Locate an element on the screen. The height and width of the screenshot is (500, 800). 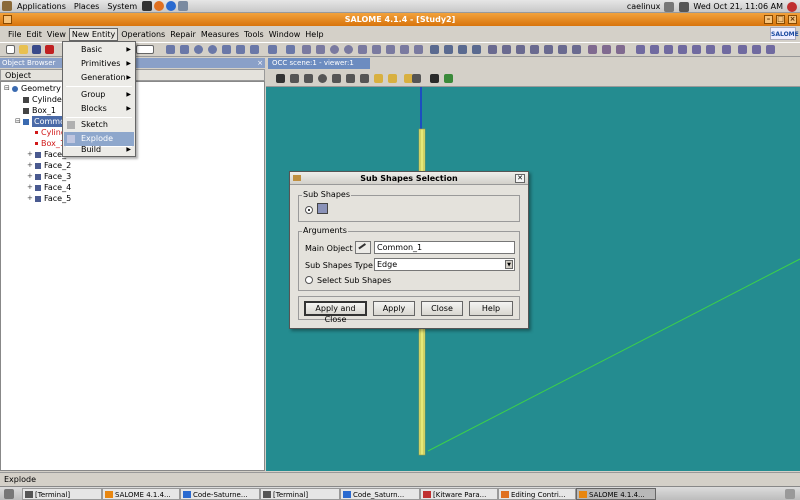
bounding-box-icon is located at coordinates (770, 49).